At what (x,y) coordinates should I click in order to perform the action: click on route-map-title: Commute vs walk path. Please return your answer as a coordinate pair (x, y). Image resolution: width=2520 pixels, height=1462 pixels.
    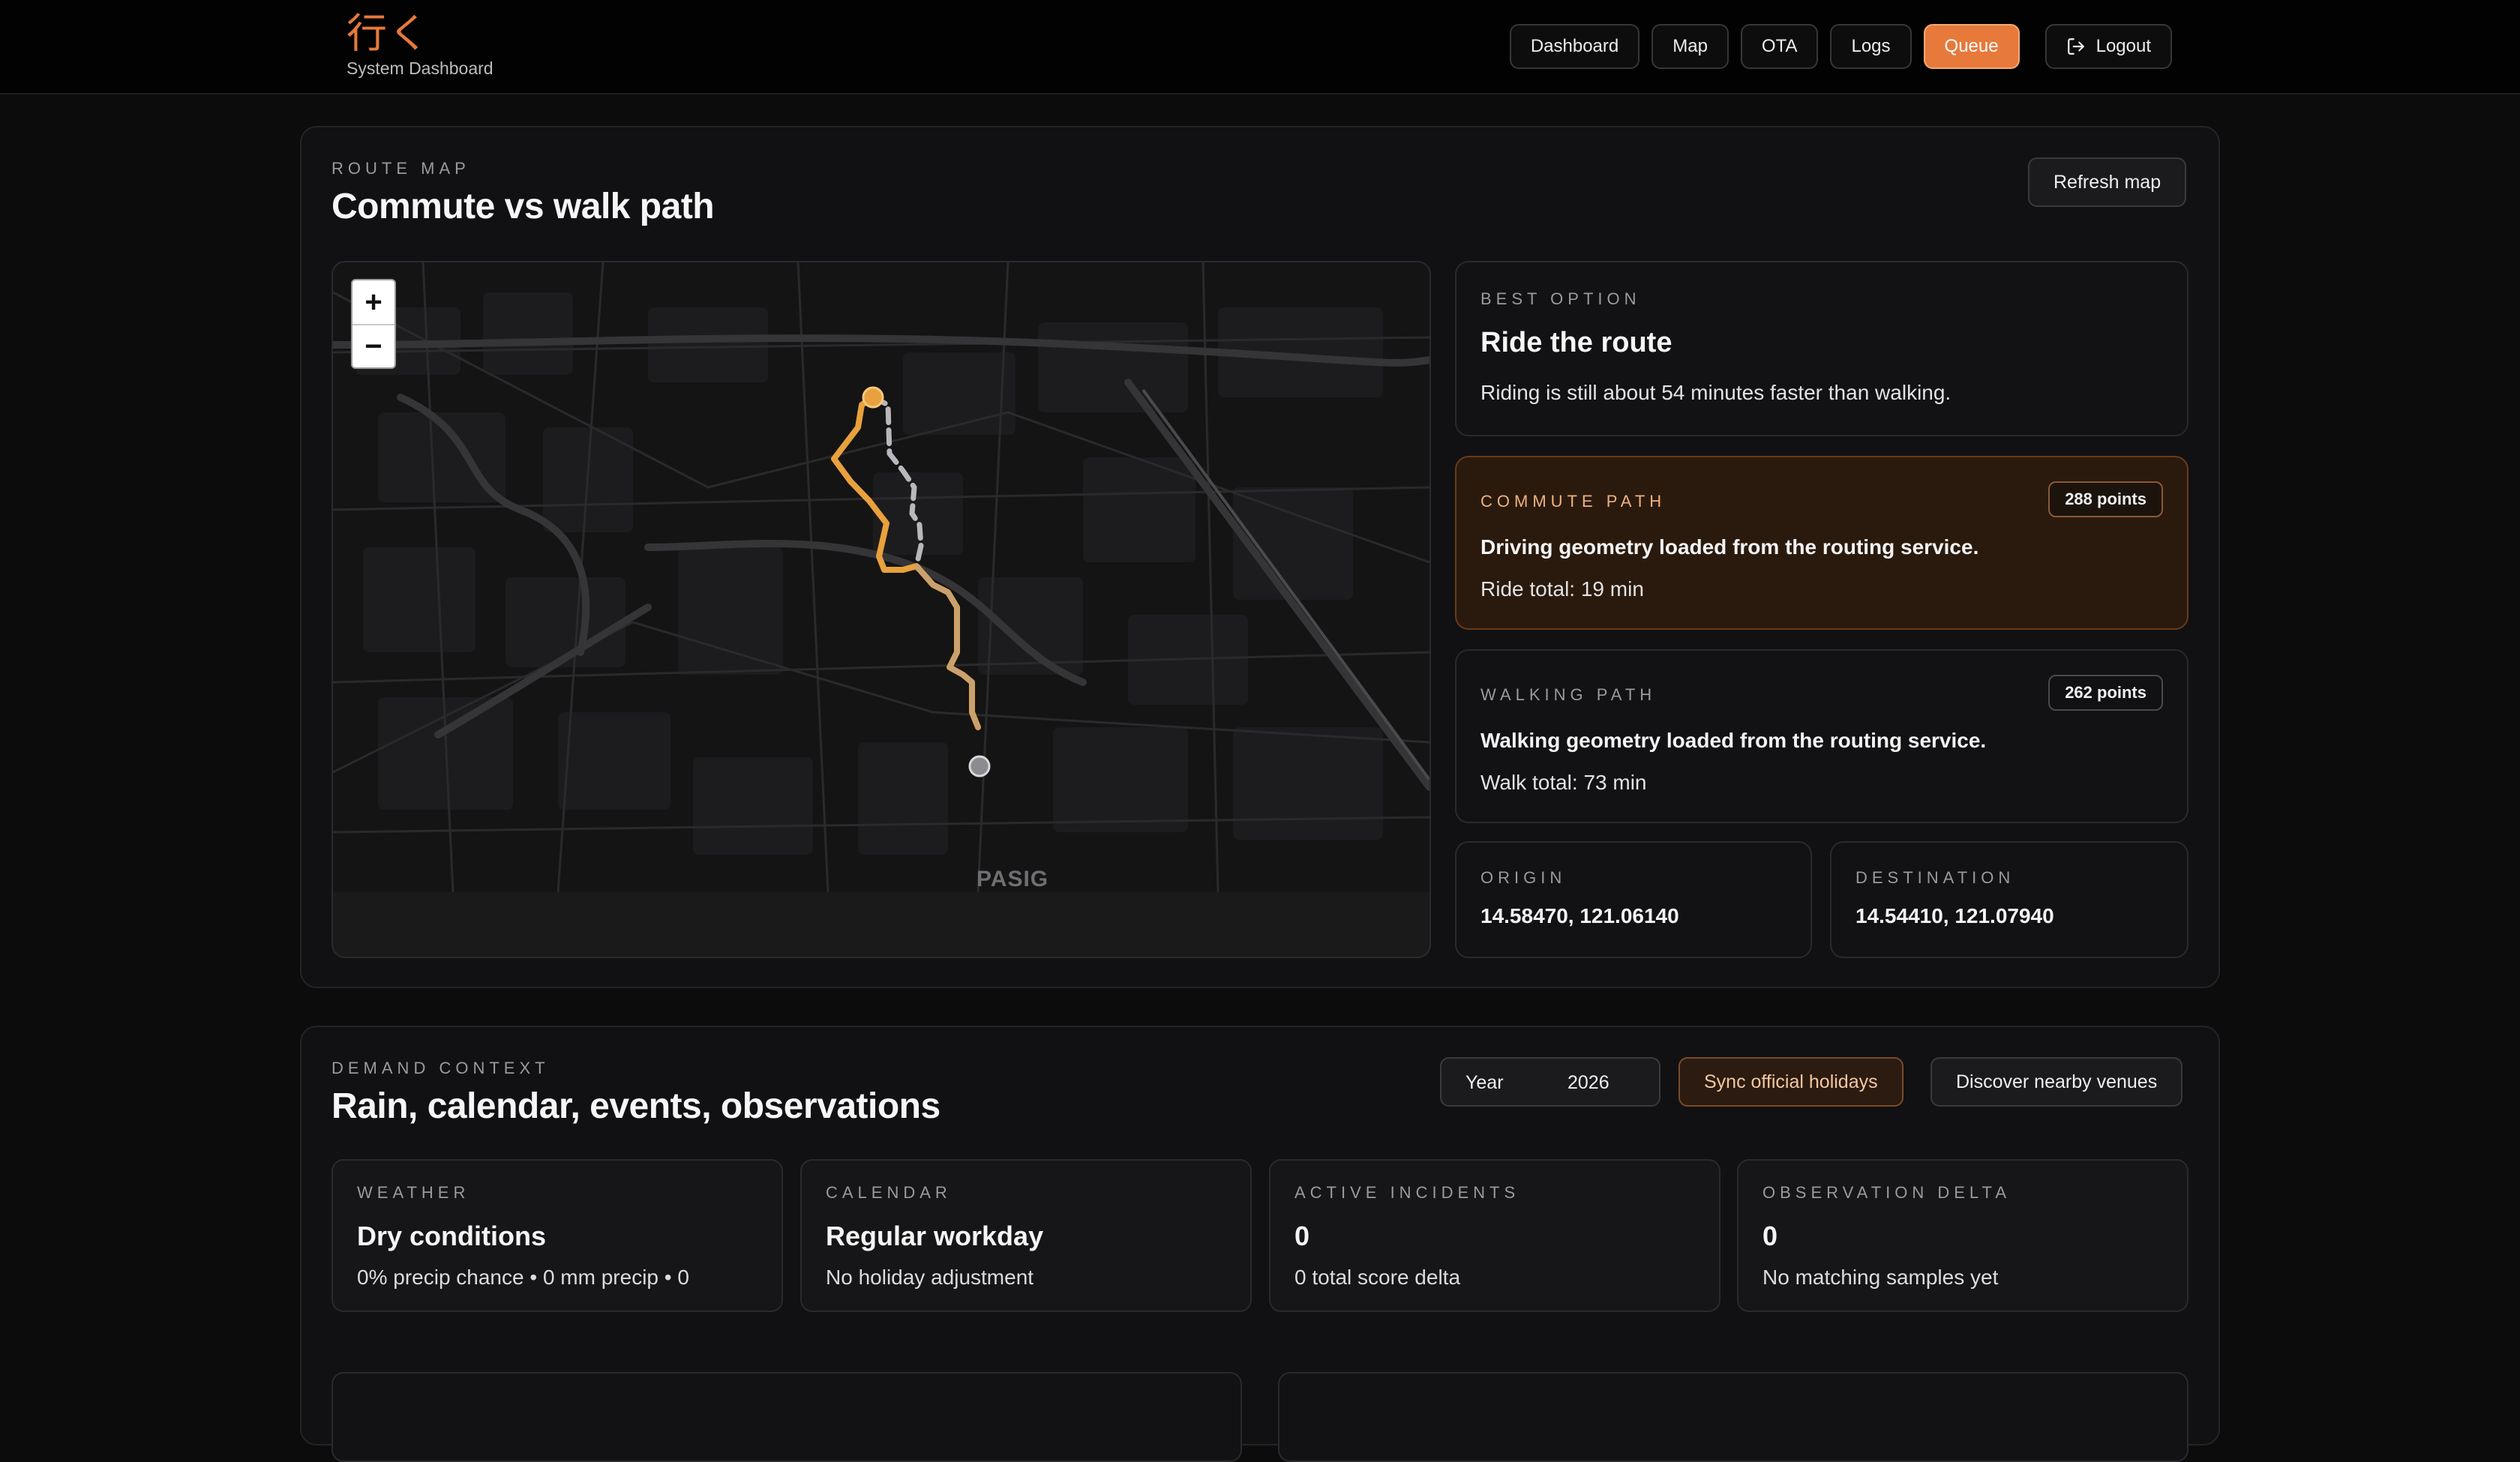
    Looking at the image, I should click on (523, 207).